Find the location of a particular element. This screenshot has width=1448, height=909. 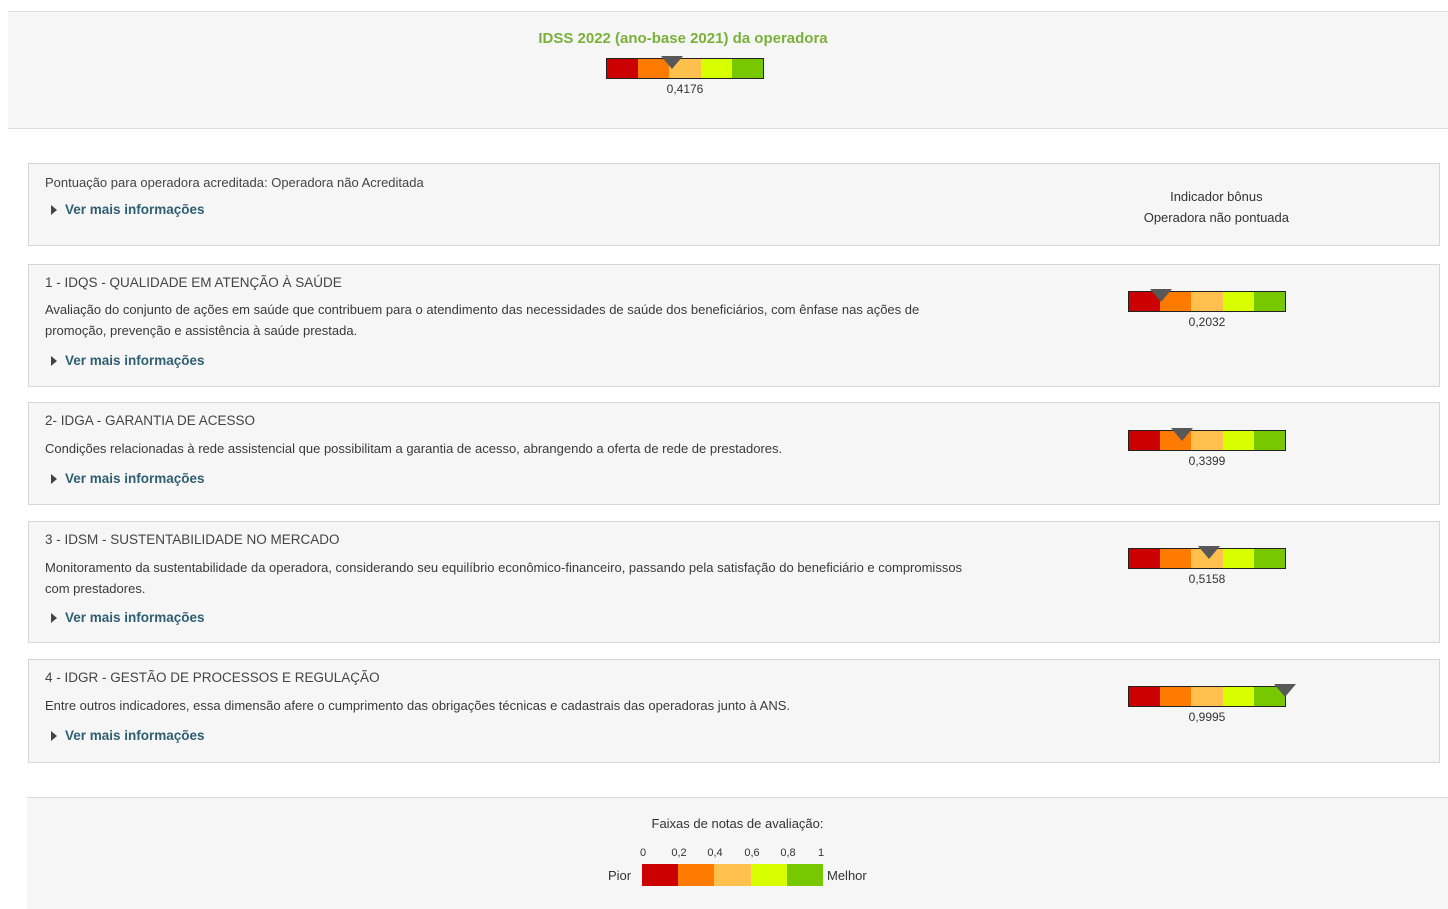

legend-tick: 1 is located at coordinates (821, 853).